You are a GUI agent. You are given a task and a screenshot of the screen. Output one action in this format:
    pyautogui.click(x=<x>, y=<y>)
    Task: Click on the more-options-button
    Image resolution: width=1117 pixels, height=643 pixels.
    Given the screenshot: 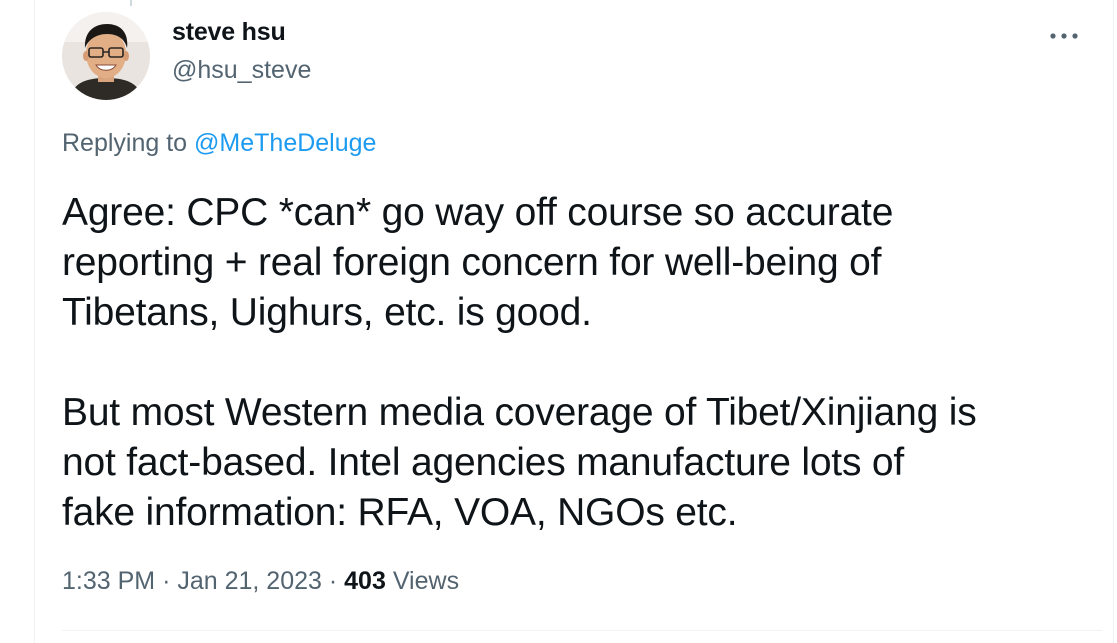 What is the action you would take?
    pyautogui.click(x=1064, y=36)
    